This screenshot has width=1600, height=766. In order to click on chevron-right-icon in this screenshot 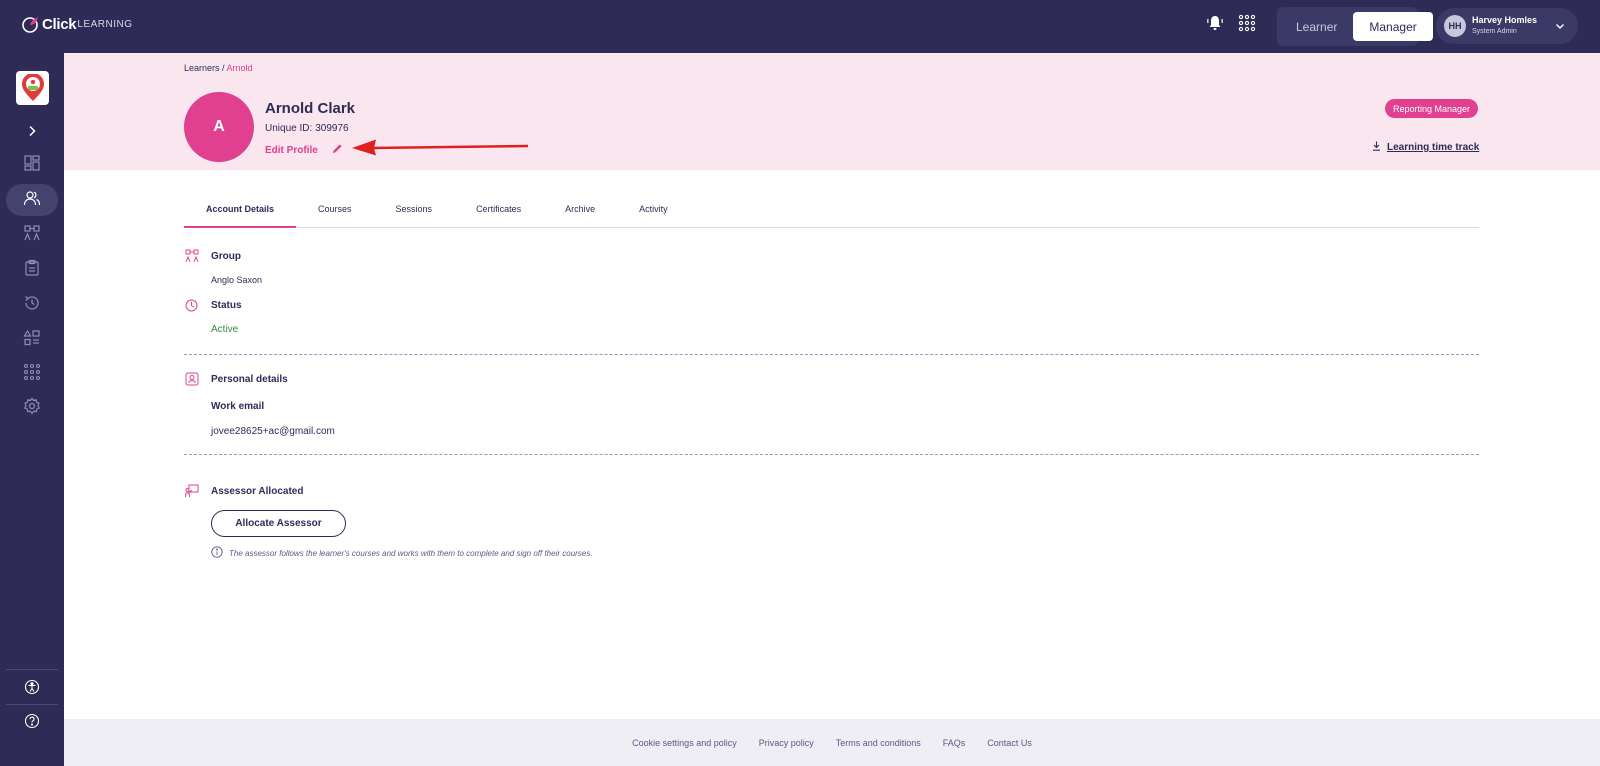, I will do `click(32, 133)`.